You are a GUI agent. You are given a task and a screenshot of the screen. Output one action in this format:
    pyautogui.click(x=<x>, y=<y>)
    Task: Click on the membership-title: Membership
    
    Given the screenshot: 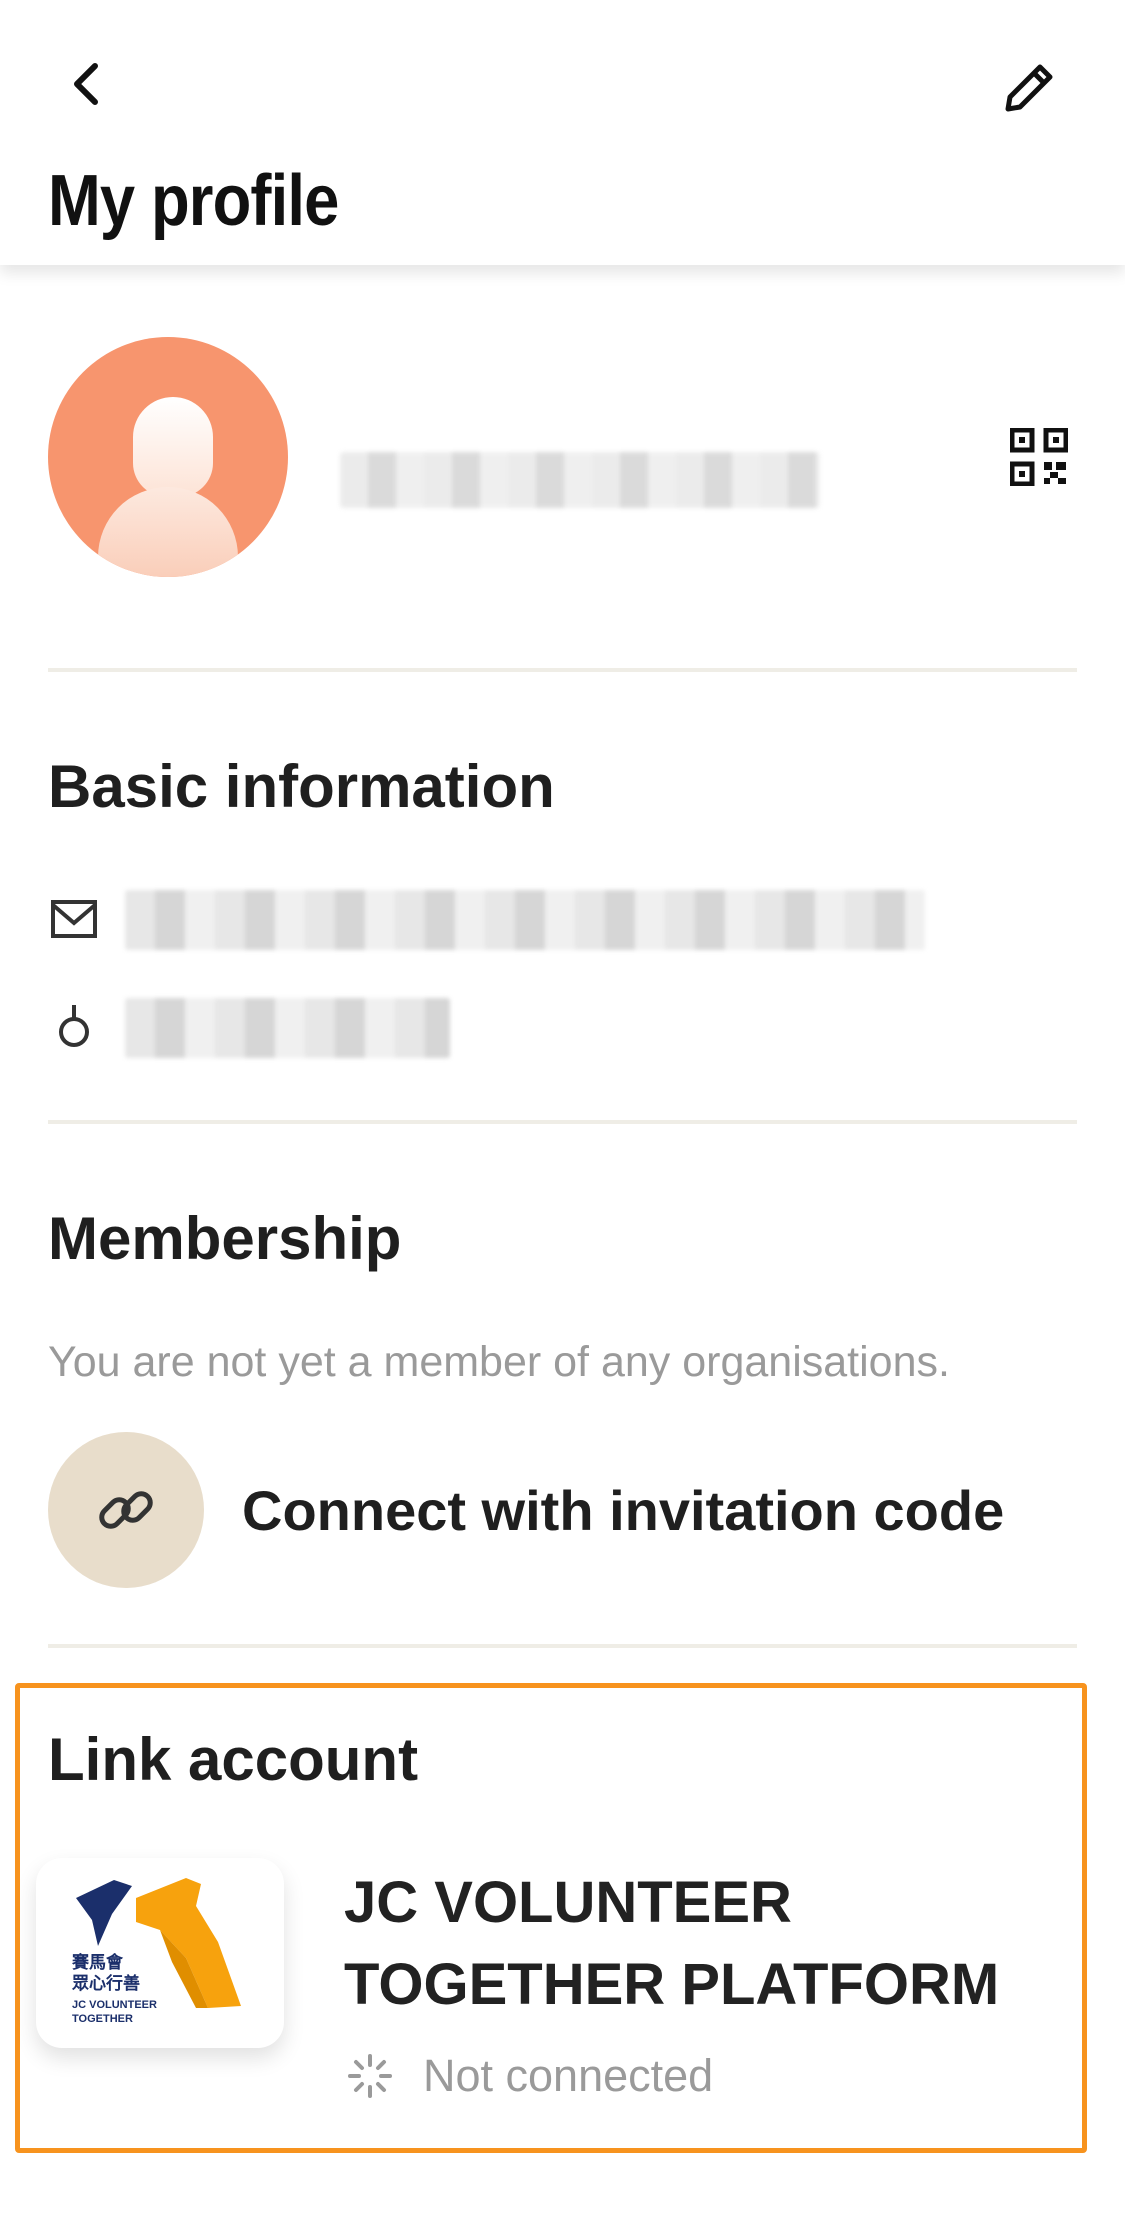 What is the action you would take?
    pyautogui.click(x=225, y=1238)
    